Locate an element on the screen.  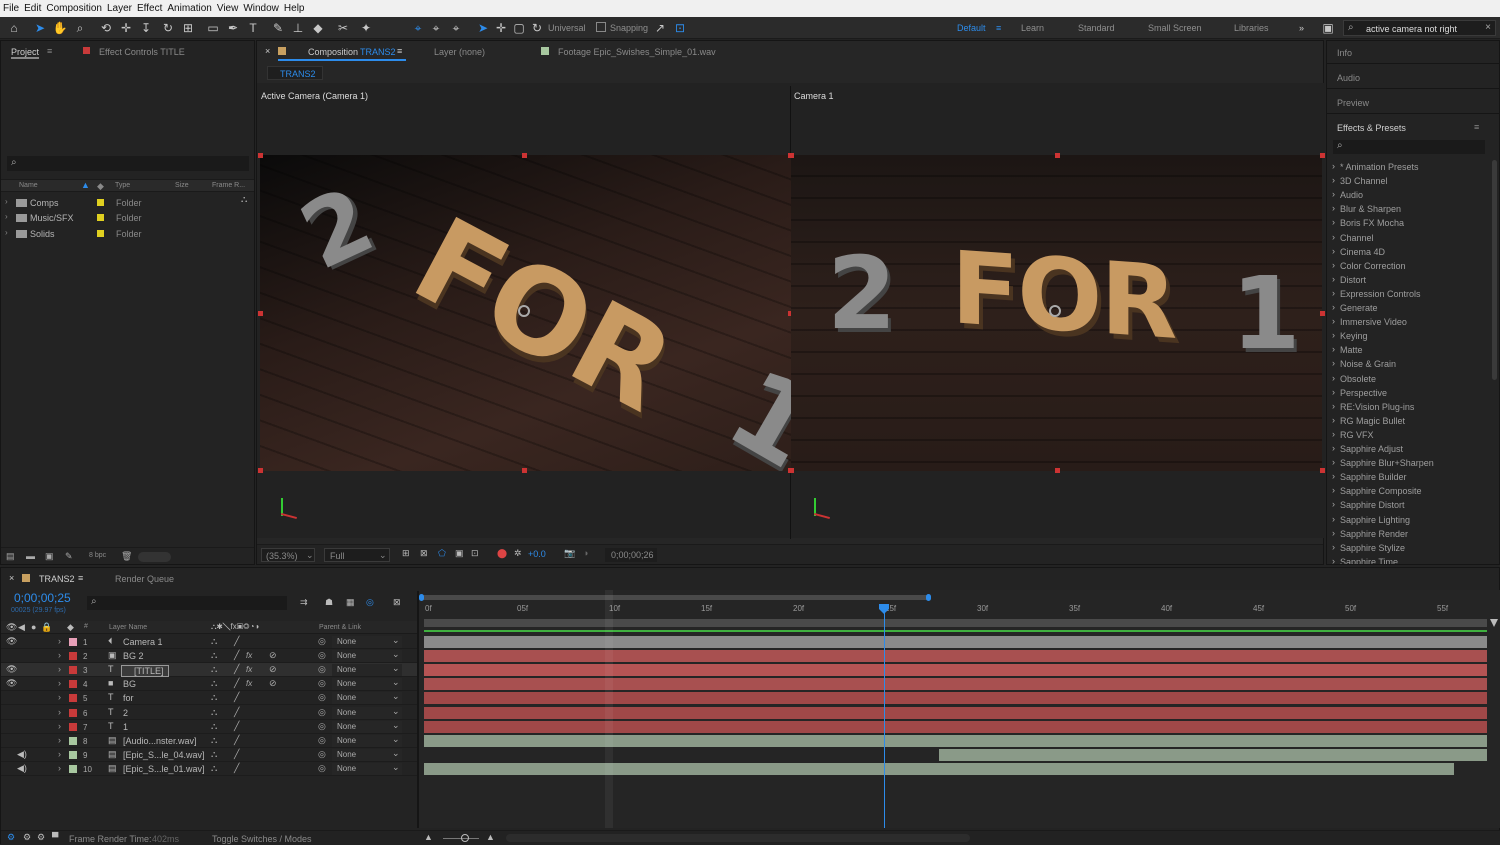
breadcrumb: TRANS2 is located at coordinates (295, 73).